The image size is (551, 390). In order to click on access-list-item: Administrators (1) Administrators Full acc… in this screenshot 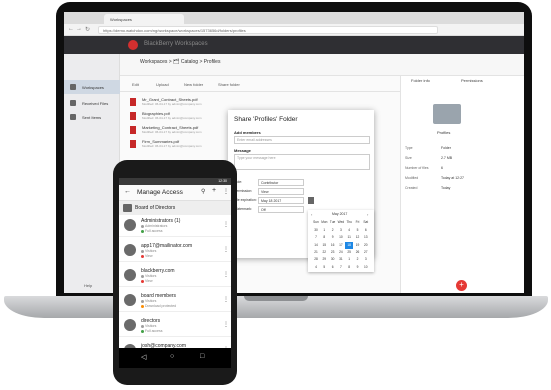, I will do `click(175, 226)`.